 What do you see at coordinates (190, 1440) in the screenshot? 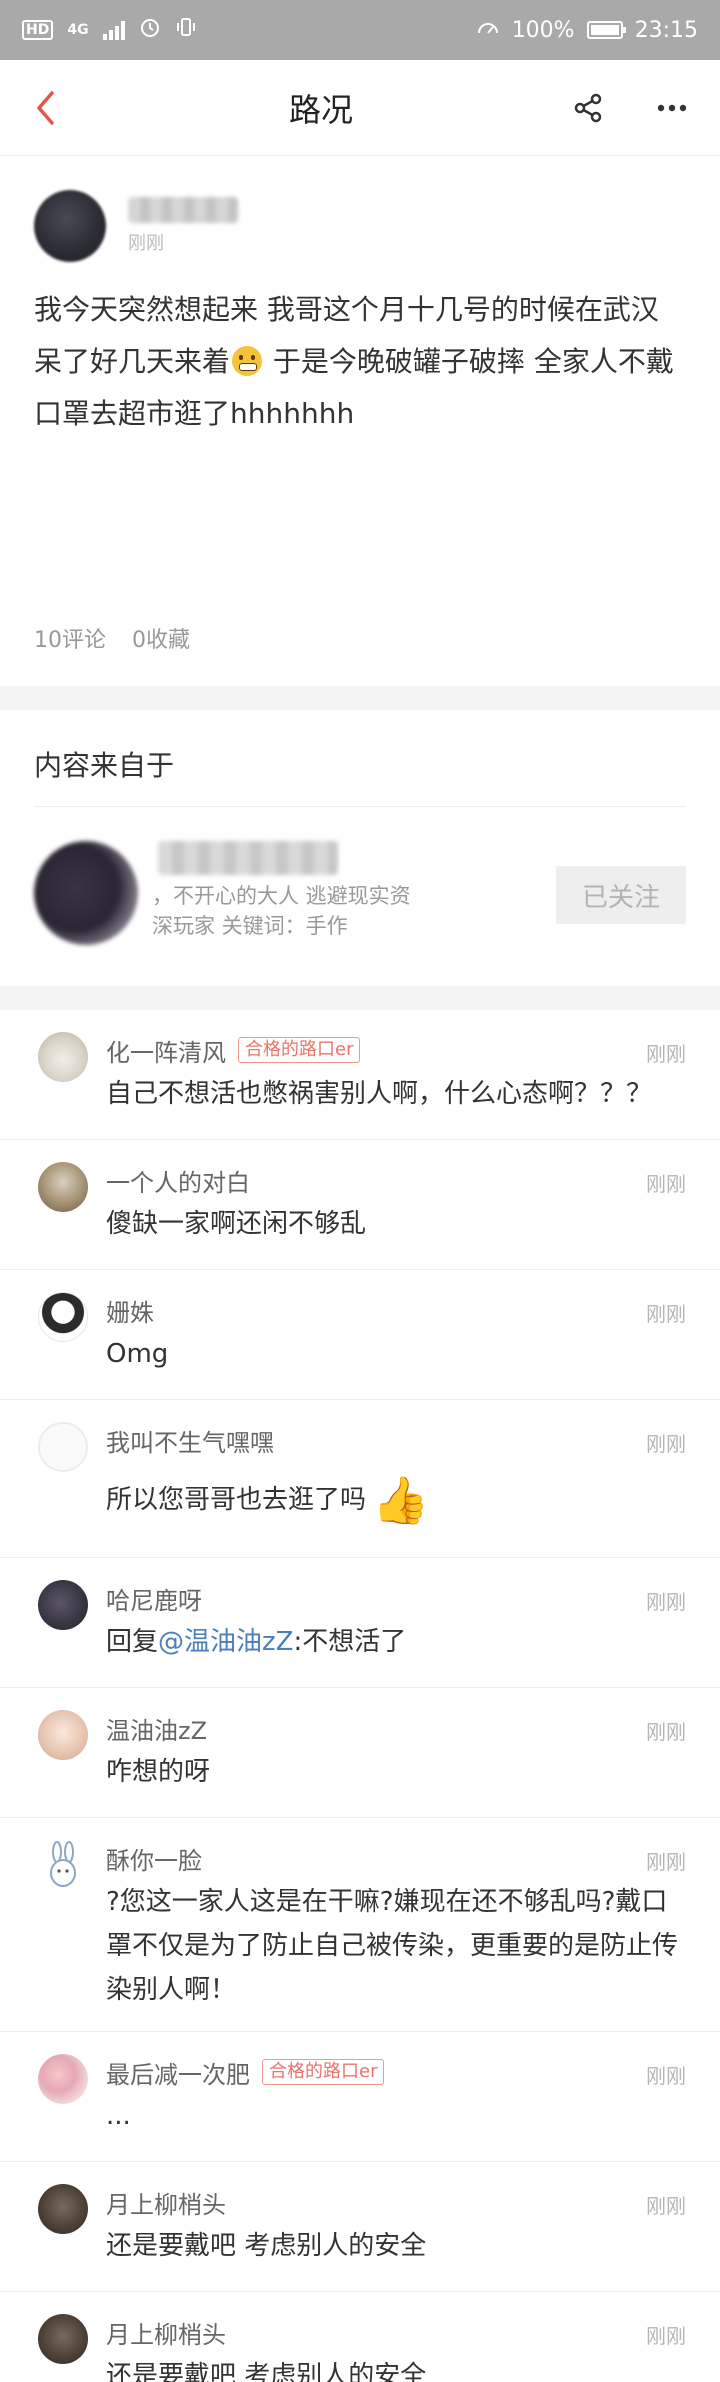
I see `commenter-name: 我叫不生气嘿嘿` at bounding box center [190, 1440].